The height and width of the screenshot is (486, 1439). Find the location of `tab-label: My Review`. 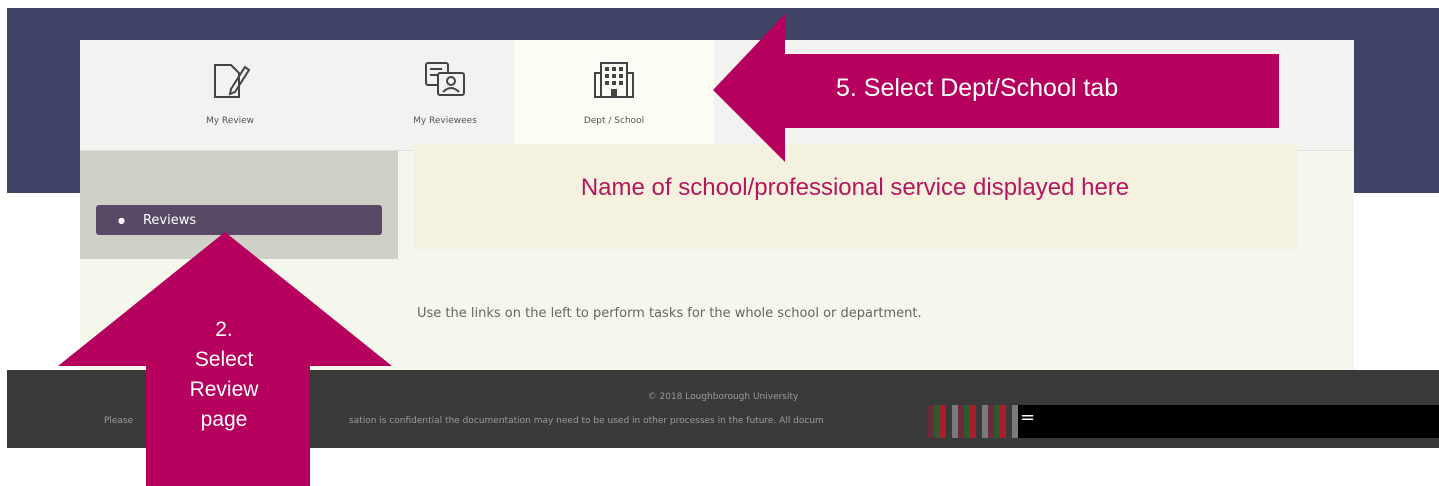

tab-label: My Review is located at coordinates (230, 121).